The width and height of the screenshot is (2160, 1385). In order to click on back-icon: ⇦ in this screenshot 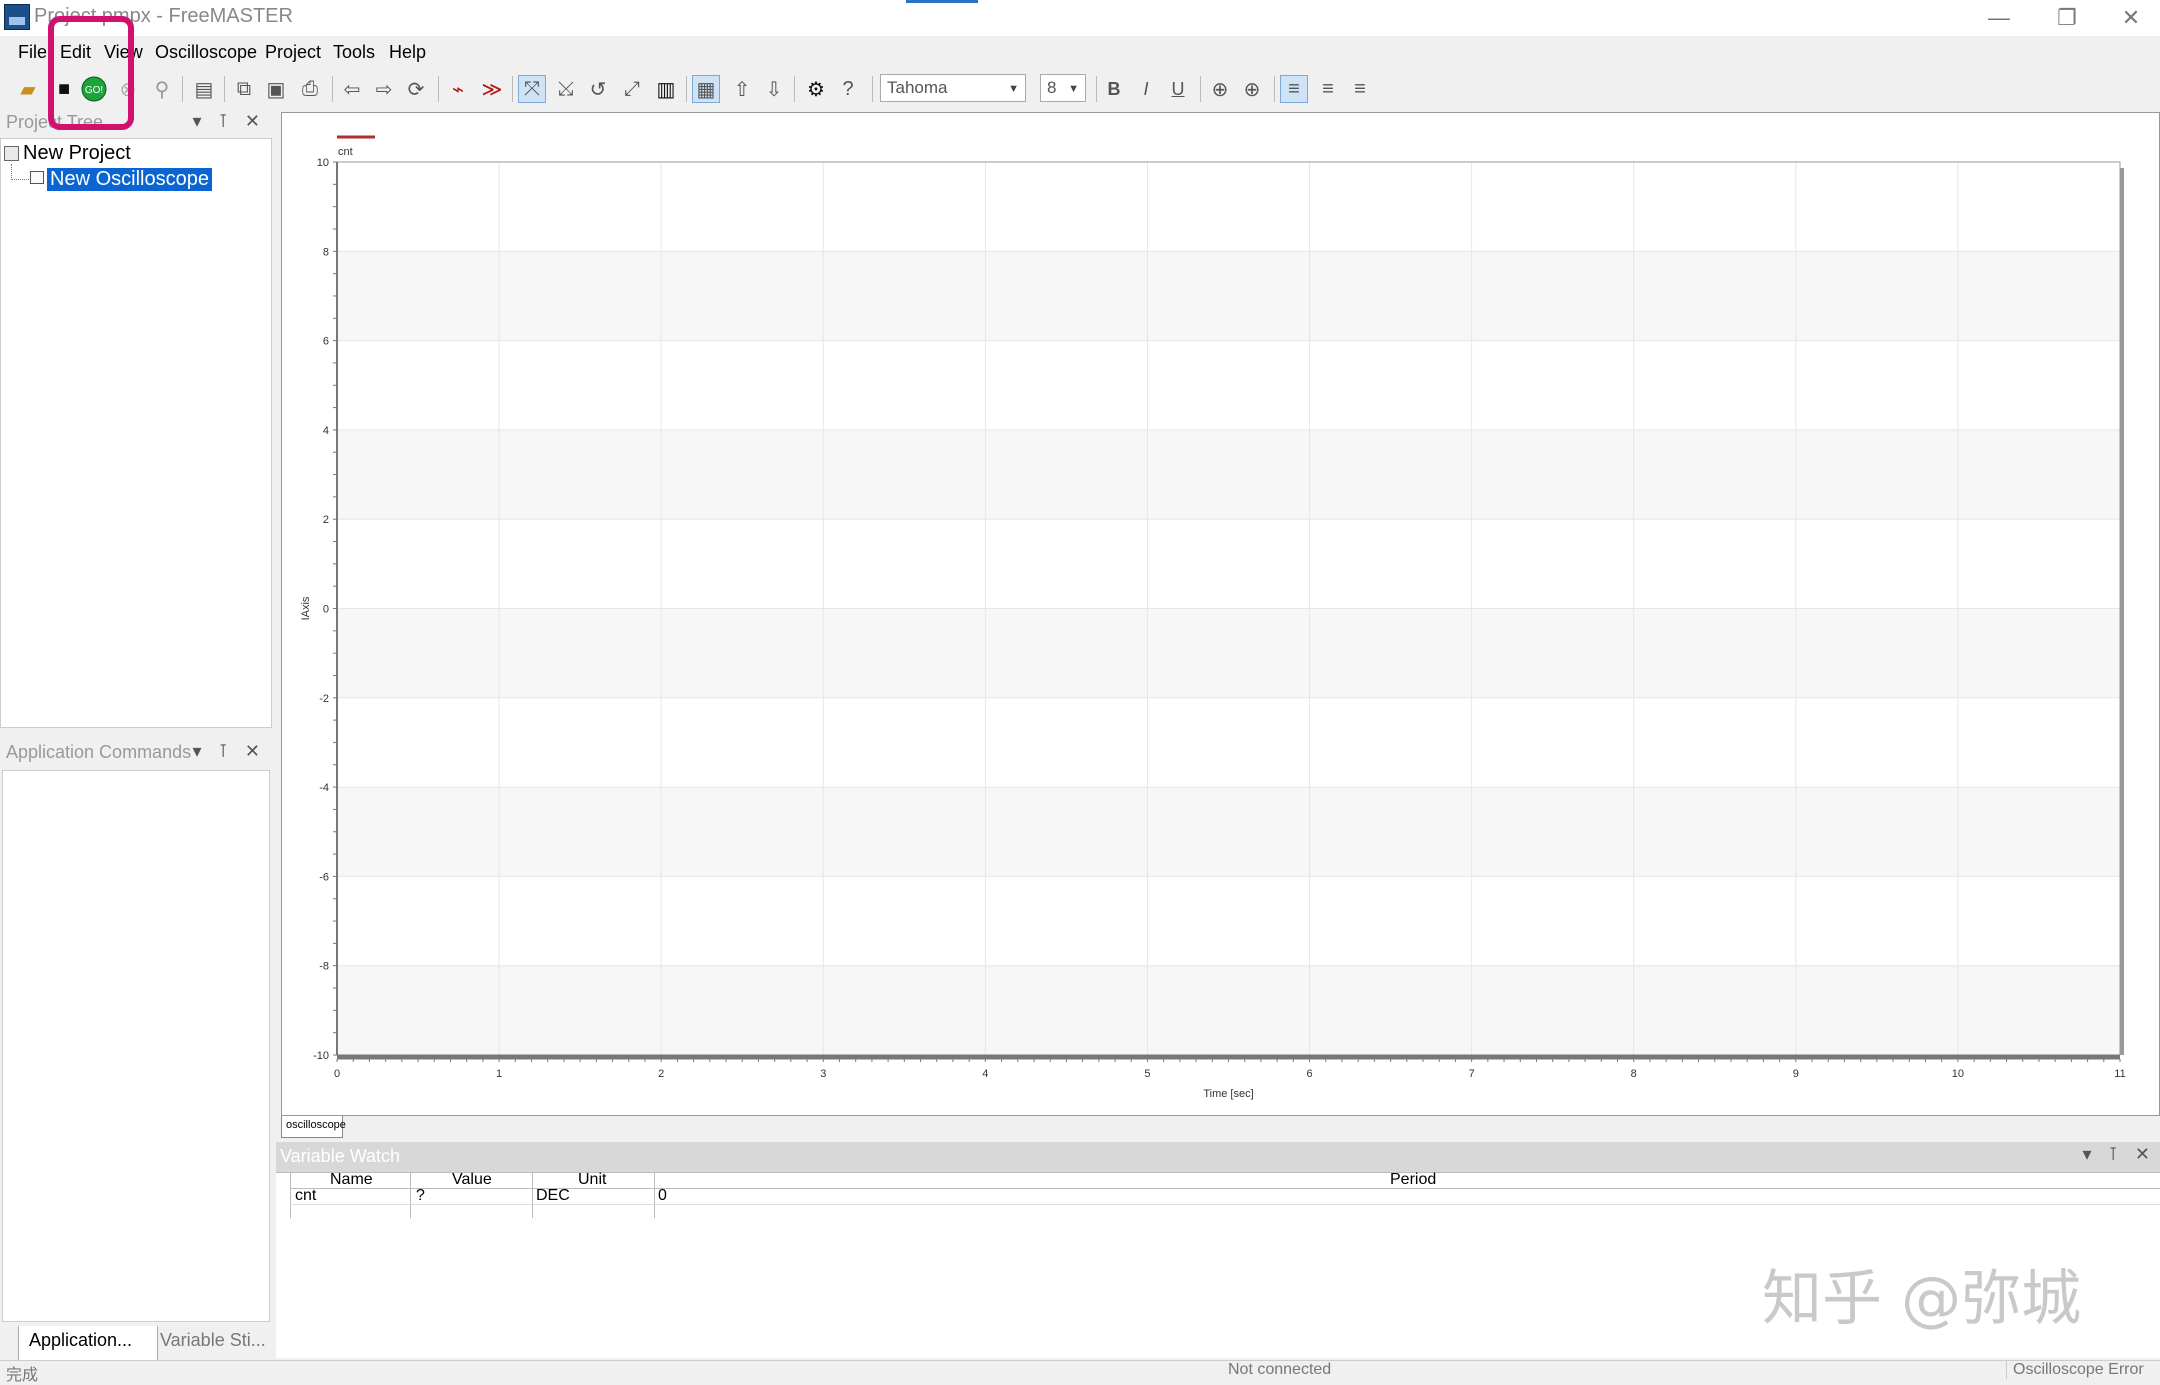, I will do `click(352, 89)`.